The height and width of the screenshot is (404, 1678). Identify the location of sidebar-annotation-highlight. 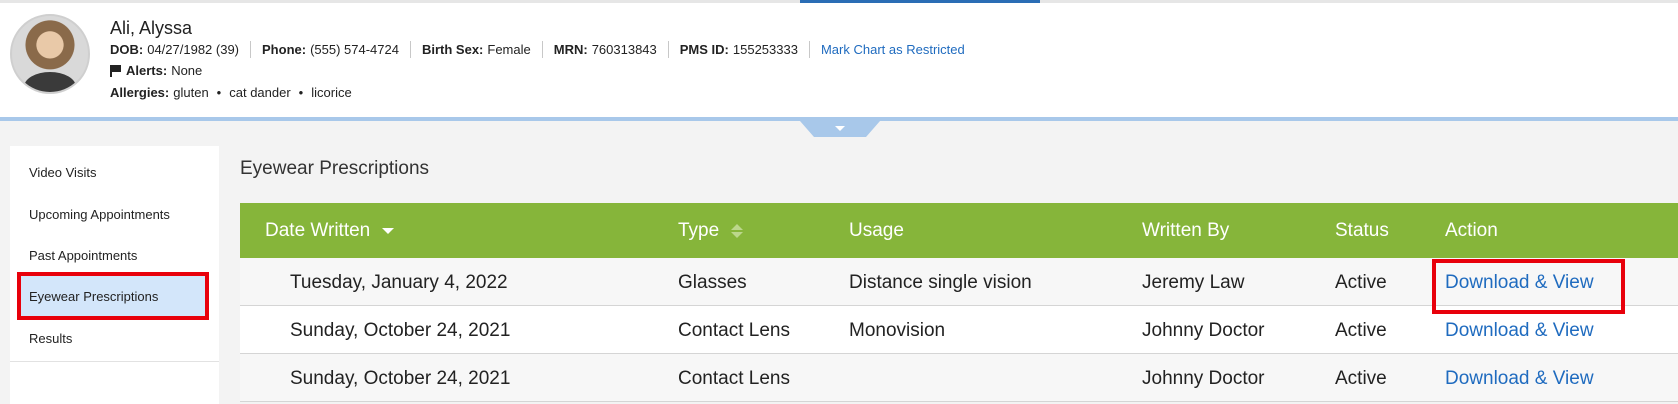
(113, 296).